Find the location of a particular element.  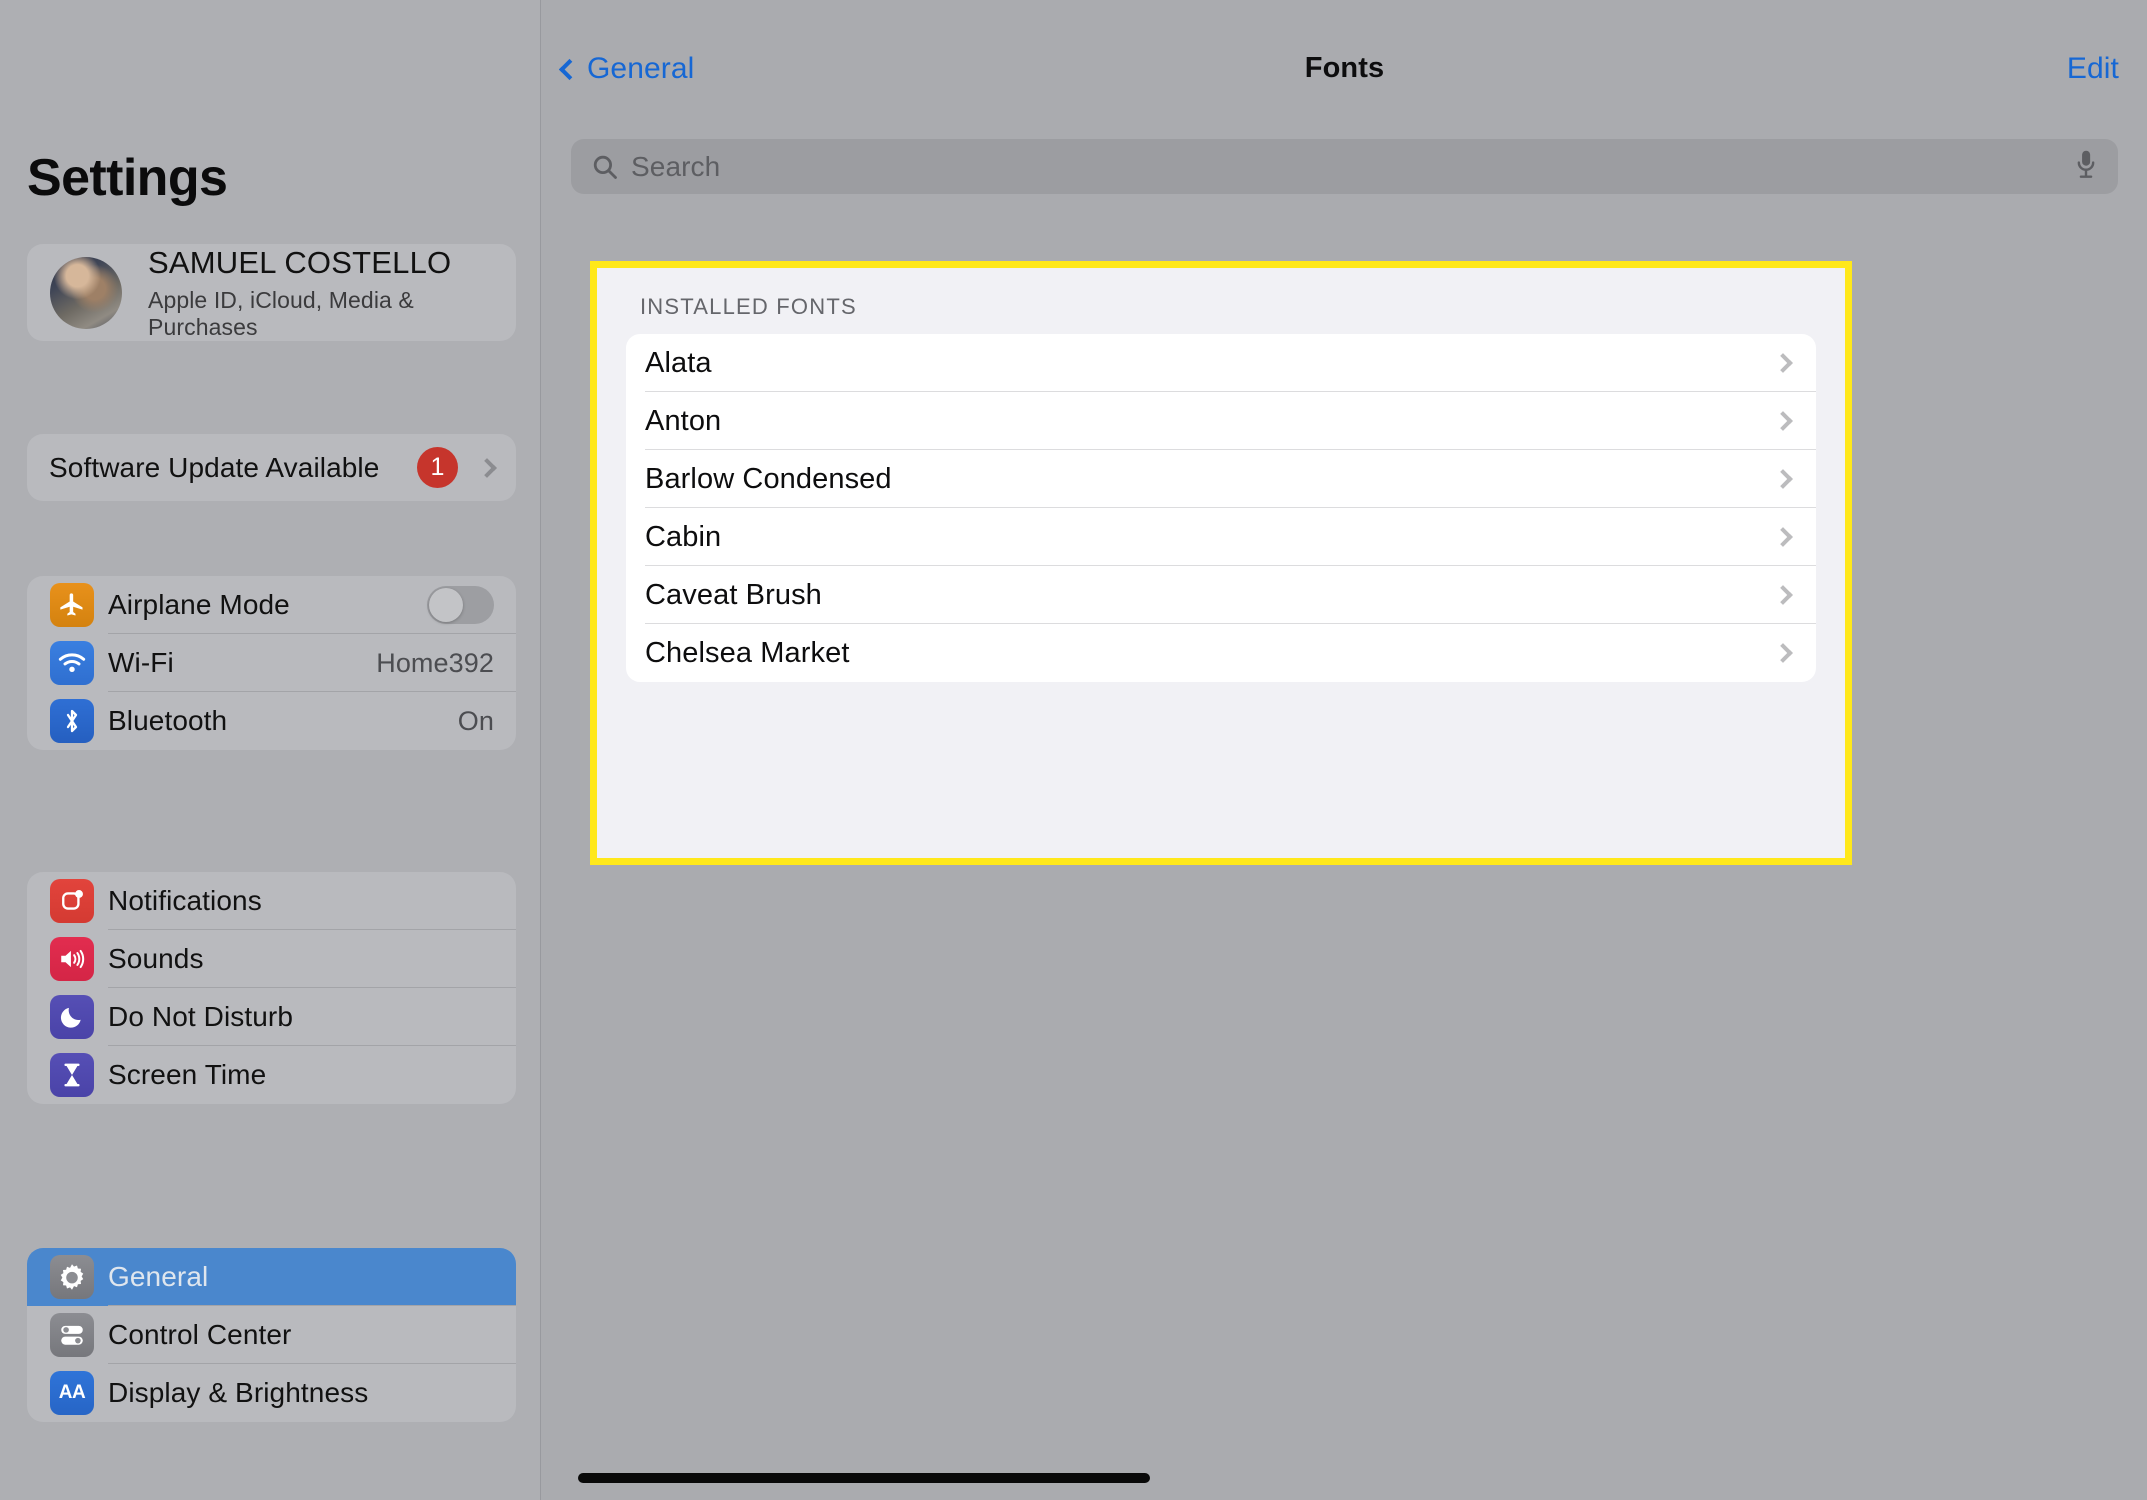

sidebar-item-sounds: Sounds is located at coordinates (271, 959).